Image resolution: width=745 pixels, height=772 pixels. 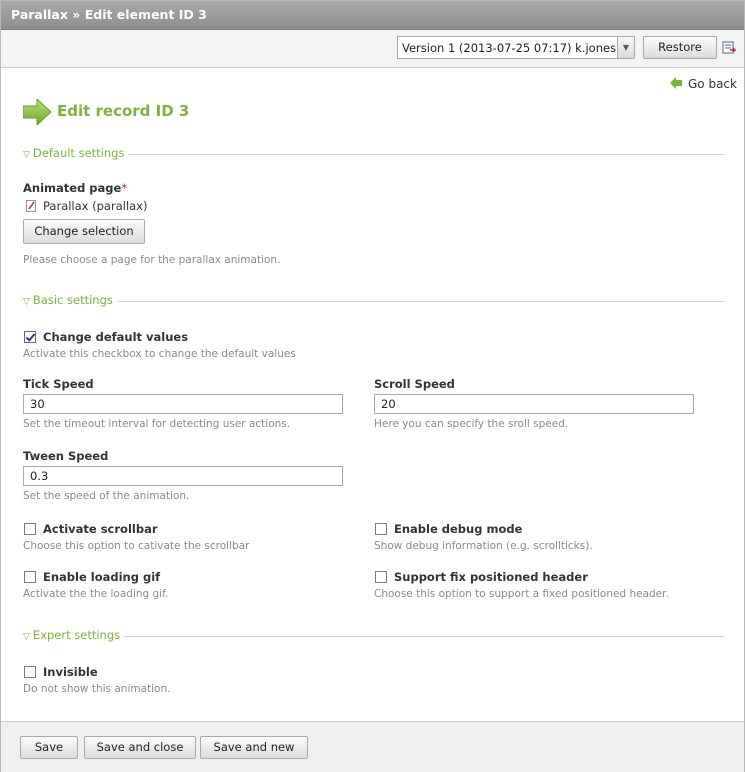 What do you see at coordinates (95, 206) in the screenshot?
I see `selected-page-name: Parallax (parallax)` at bounding box center [95, 206].